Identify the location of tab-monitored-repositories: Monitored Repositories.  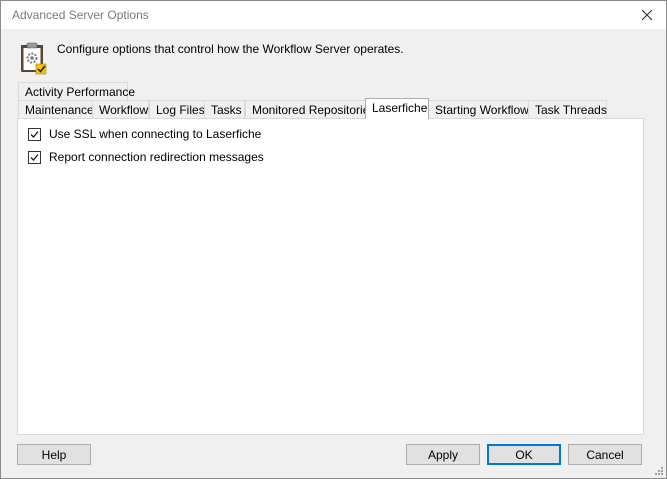
(310, 109).